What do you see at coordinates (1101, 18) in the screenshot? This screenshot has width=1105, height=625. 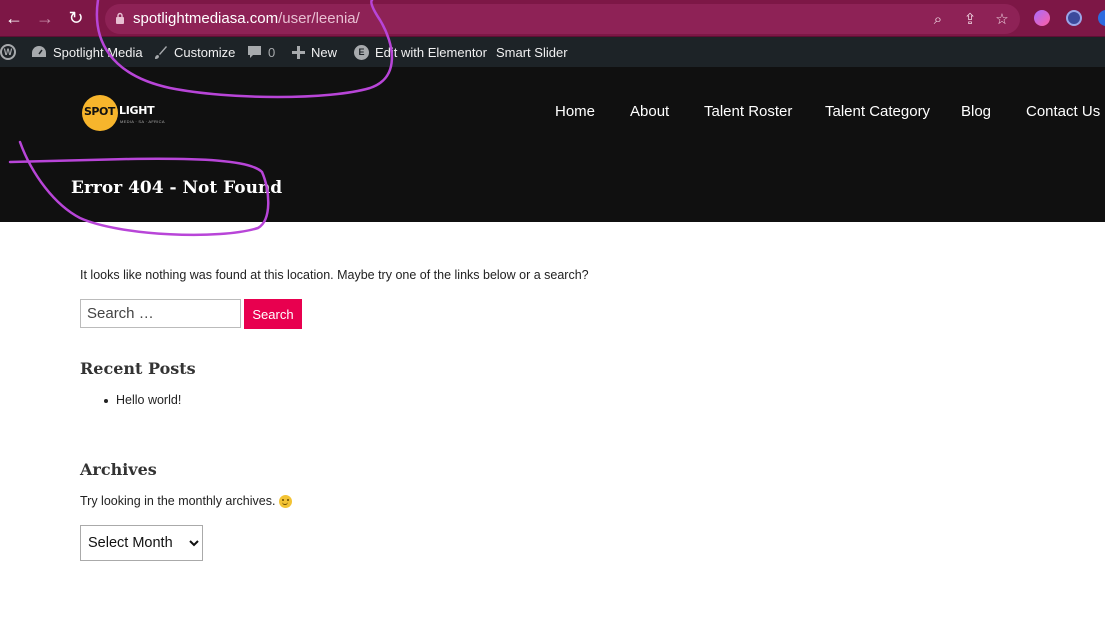 I see `profile-icon` at bounding box center [1101, 18].